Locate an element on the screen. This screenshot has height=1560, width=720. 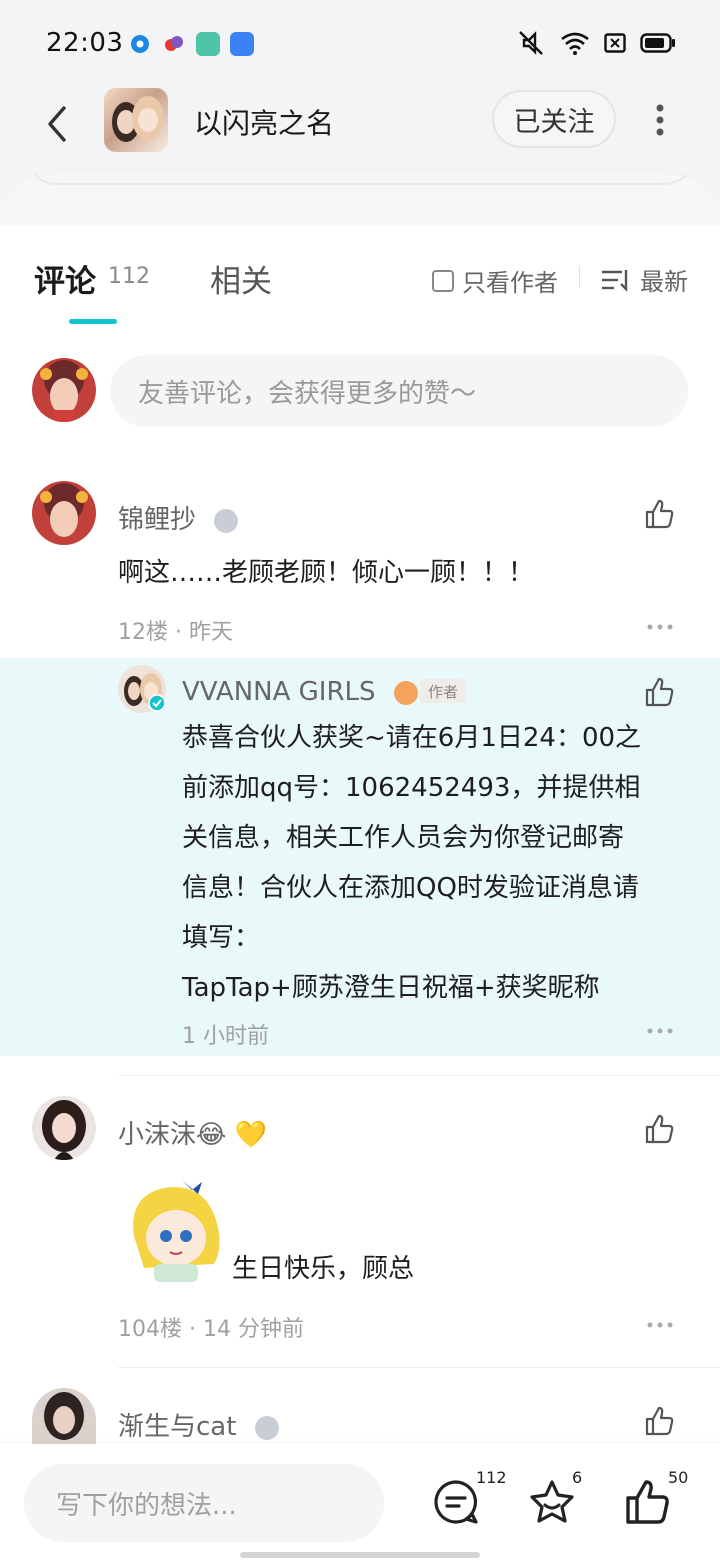
game-avatar is located at coordinates (136, 120).